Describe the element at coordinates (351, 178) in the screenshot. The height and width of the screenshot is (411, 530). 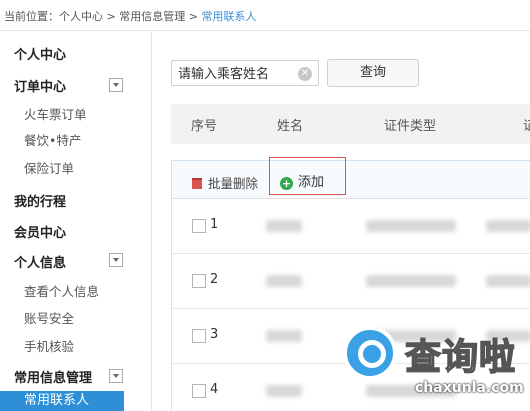
I see `table-actions: 批量删除 + 添加` at that location.